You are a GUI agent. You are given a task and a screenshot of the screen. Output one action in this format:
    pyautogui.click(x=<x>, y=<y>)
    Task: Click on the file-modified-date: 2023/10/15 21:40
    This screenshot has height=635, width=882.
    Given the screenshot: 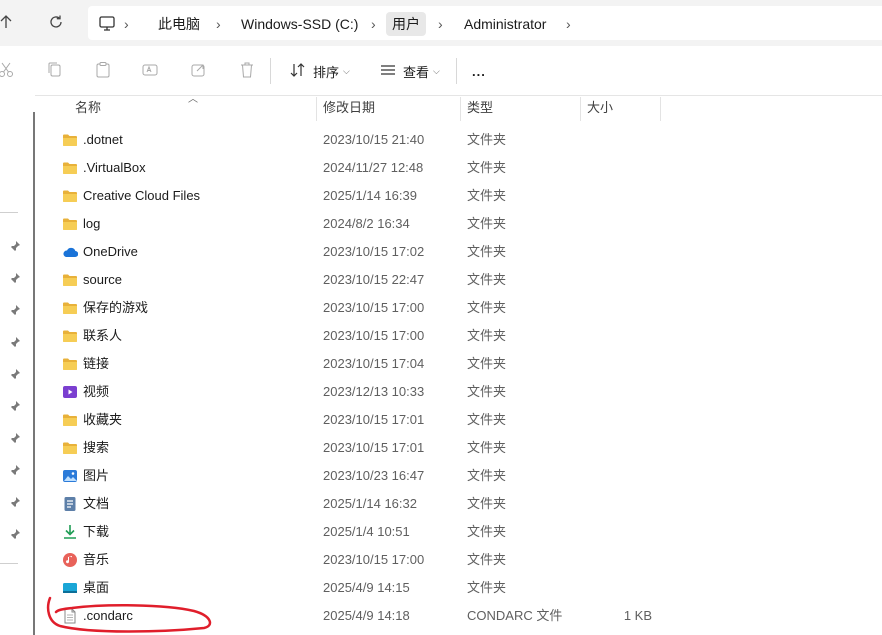 What is the action you would take?
    pyautogui.click(x=374, y=139)
    